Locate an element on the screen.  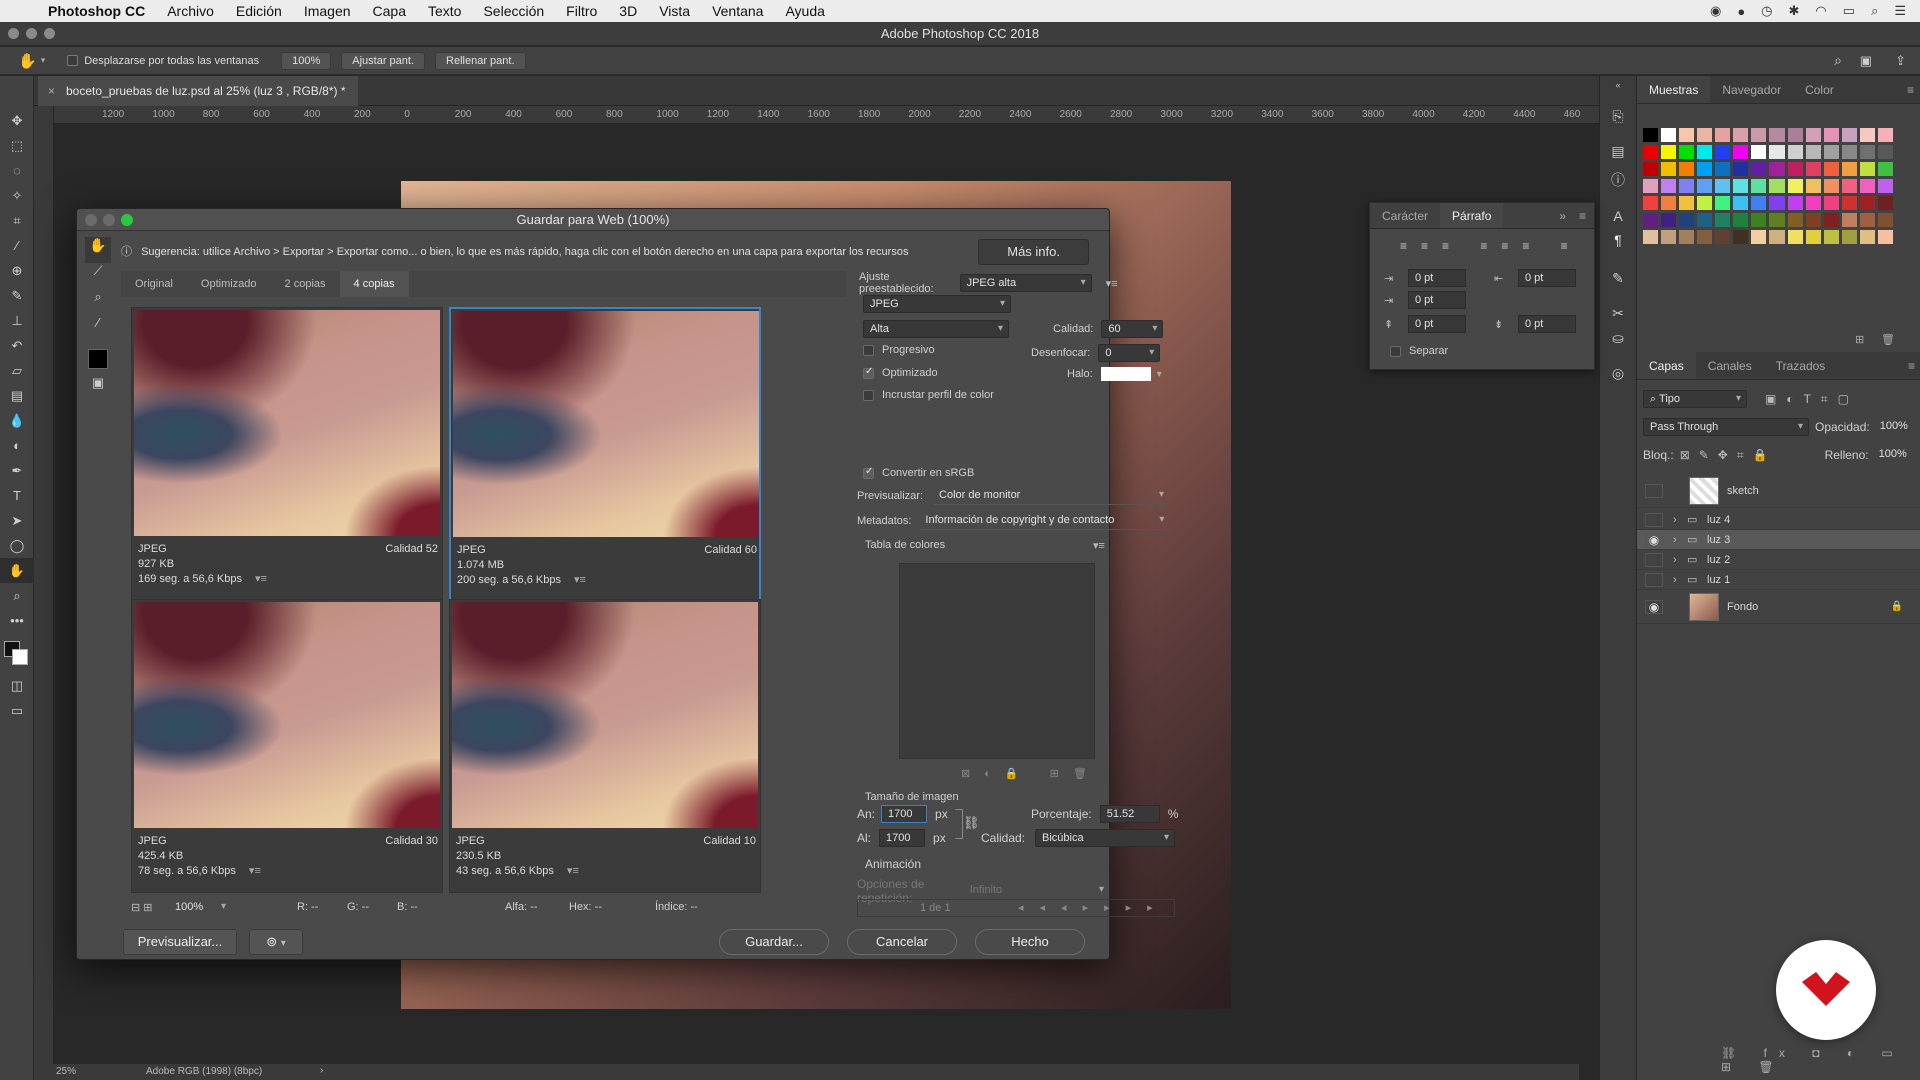
notification-icon: ☰ is located at coordinates (1900, 11).